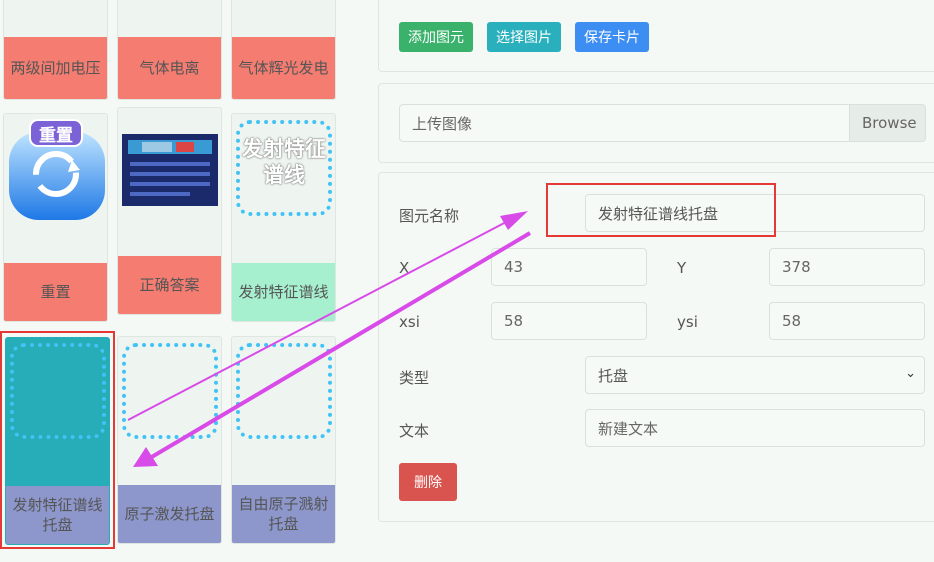 The image size is (934, 562). I want to click on xsi-label: xsi, so click(409, 322).